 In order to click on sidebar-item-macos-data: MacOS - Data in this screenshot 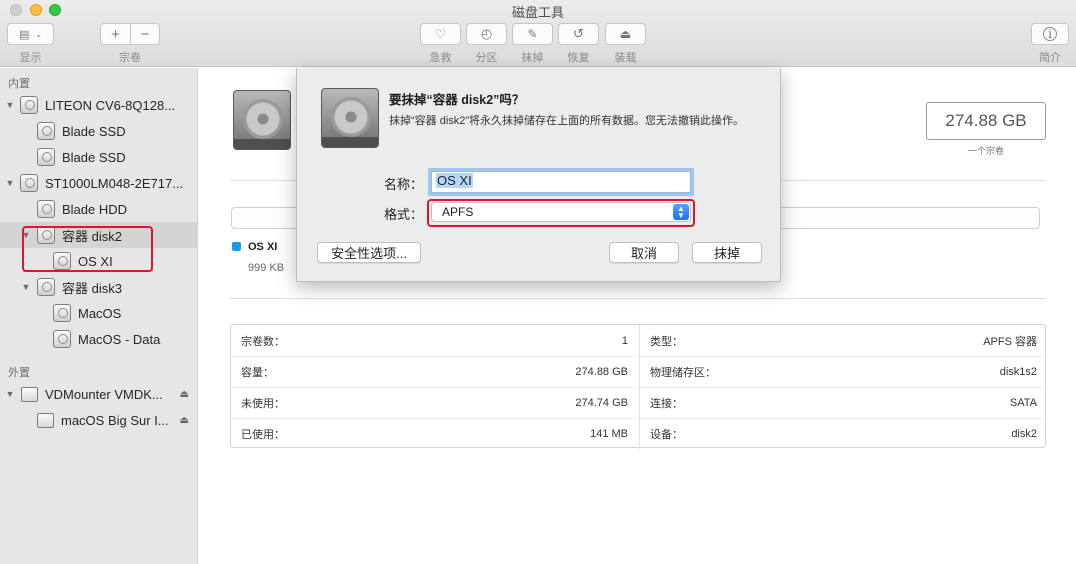, I will do `click(98, 339)`.